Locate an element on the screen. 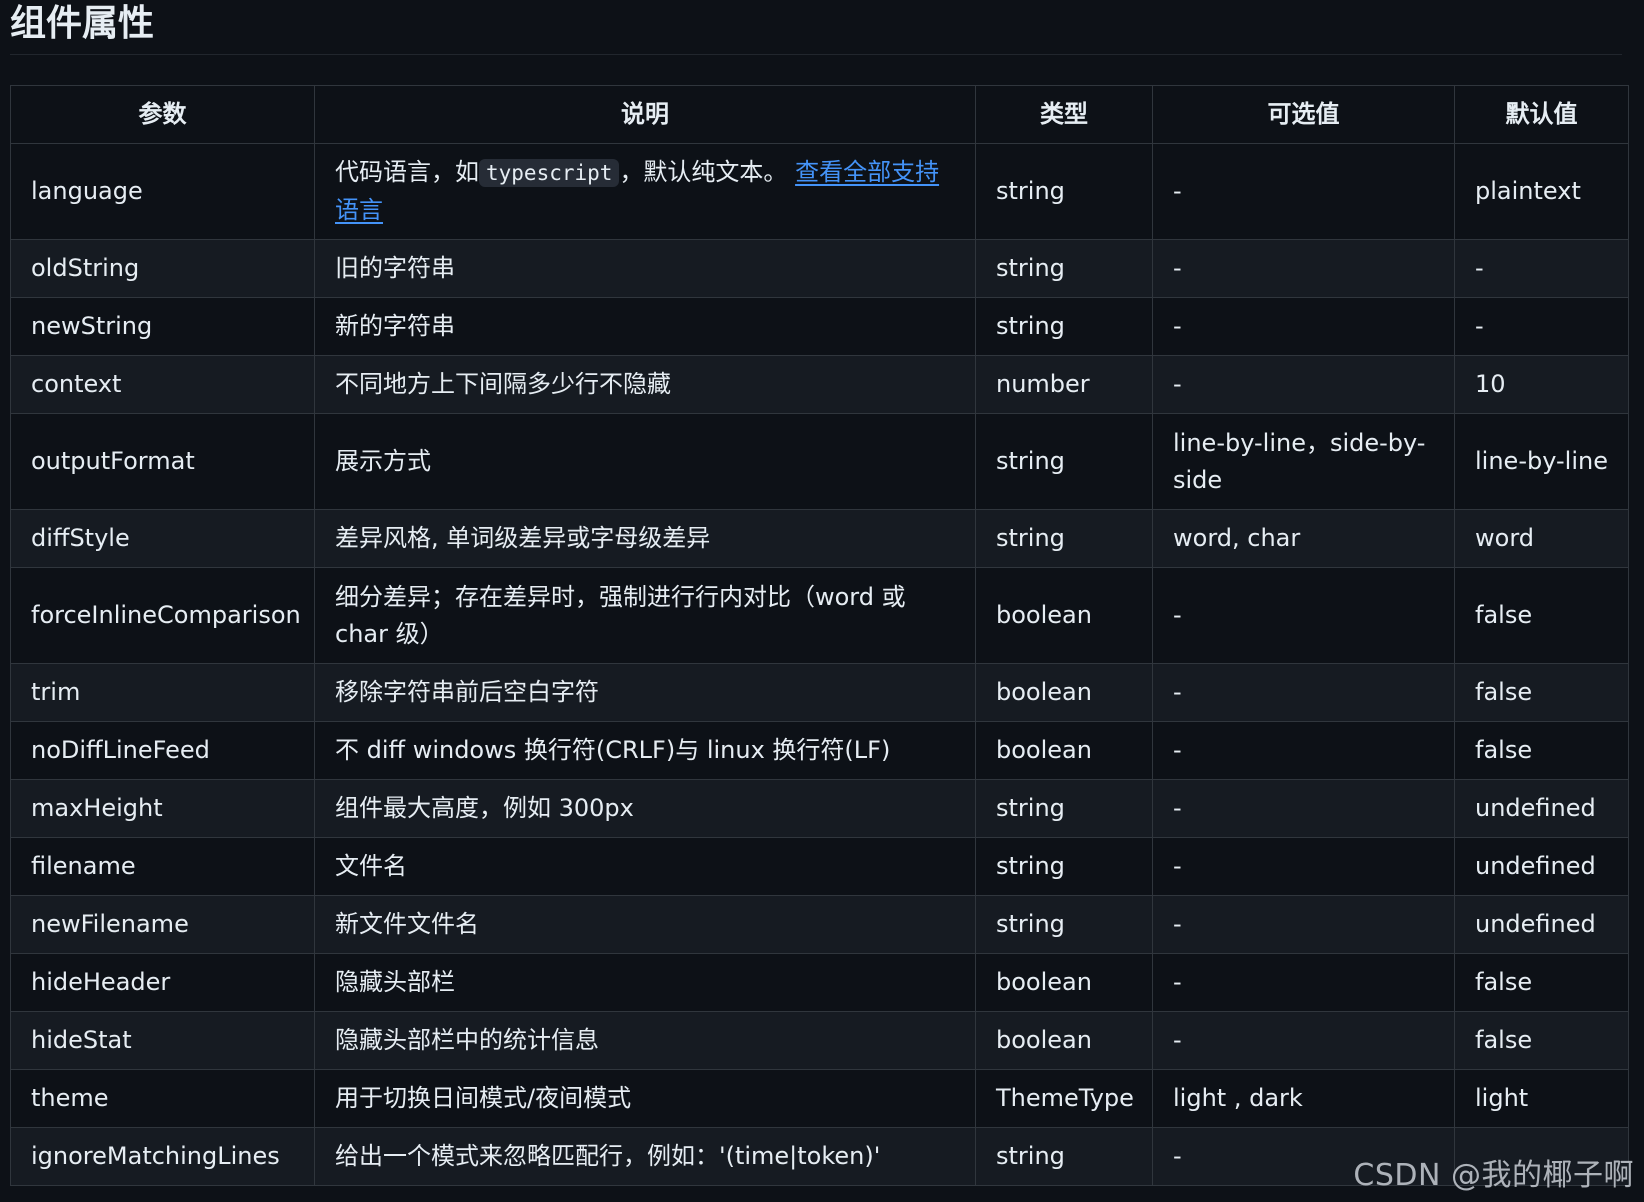 The image size is (1644, 1202). cell-param: newString is located at coordinates (162, 326).